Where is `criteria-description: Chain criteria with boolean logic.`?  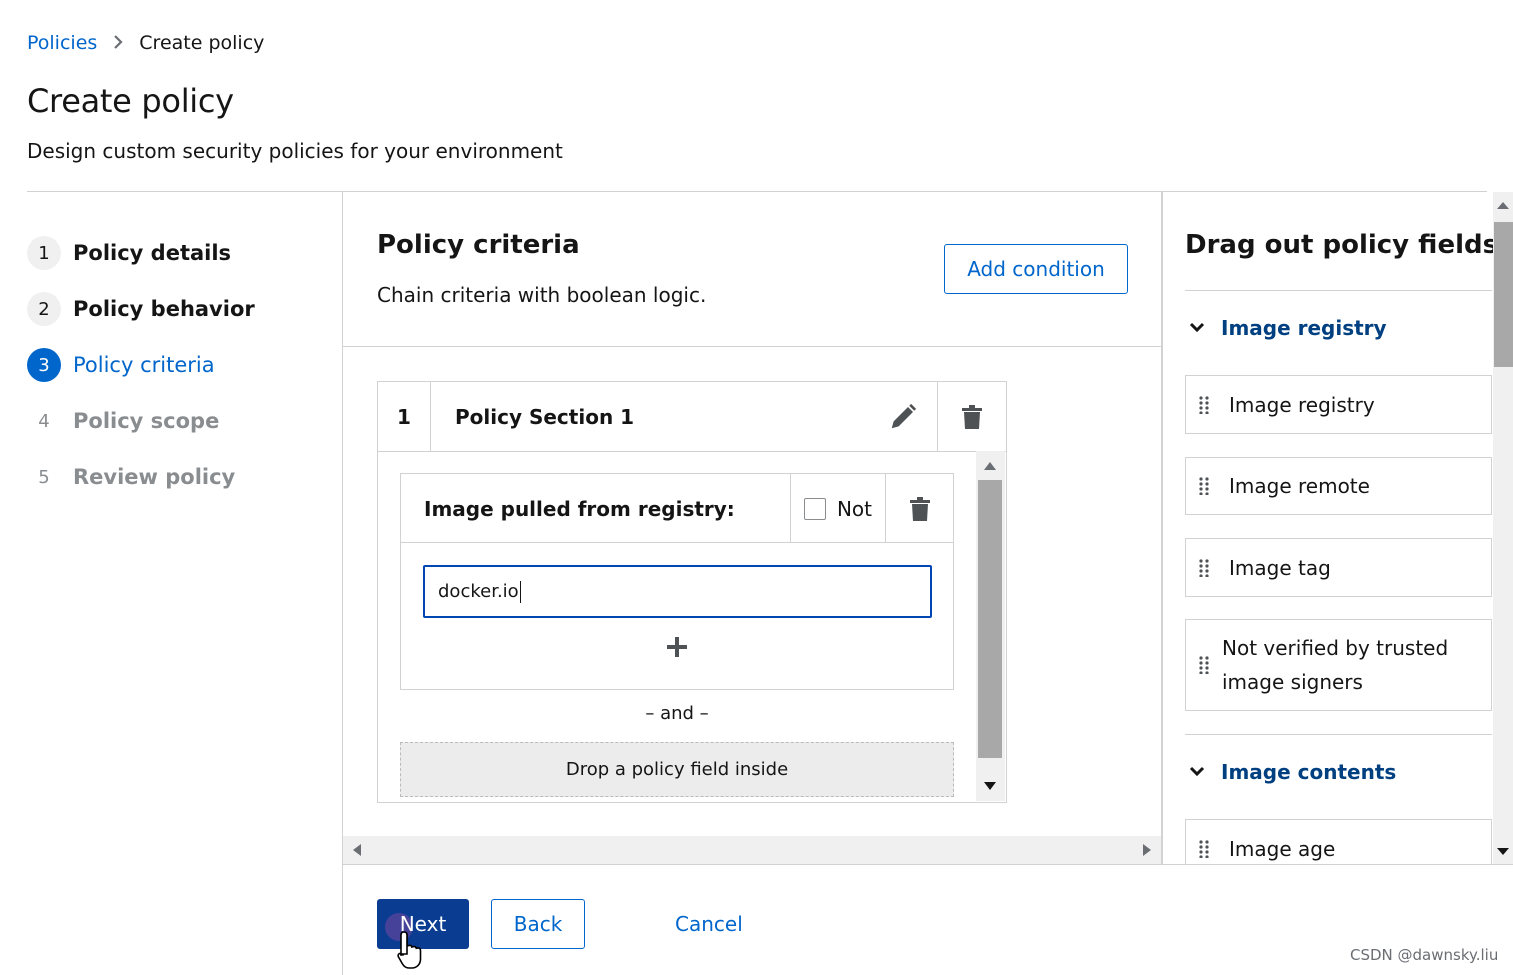 criteria-description: Chain criteria with boolean logic. is located at coordinates (542, 295).